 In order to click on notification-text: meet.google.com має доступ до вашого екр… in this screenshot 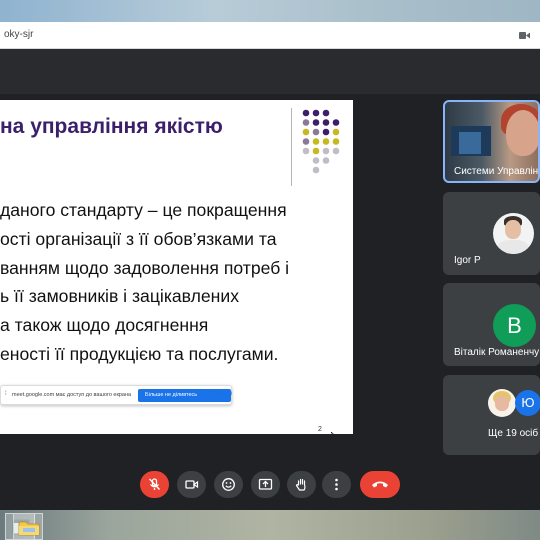, I will do `click(72, 395)`.